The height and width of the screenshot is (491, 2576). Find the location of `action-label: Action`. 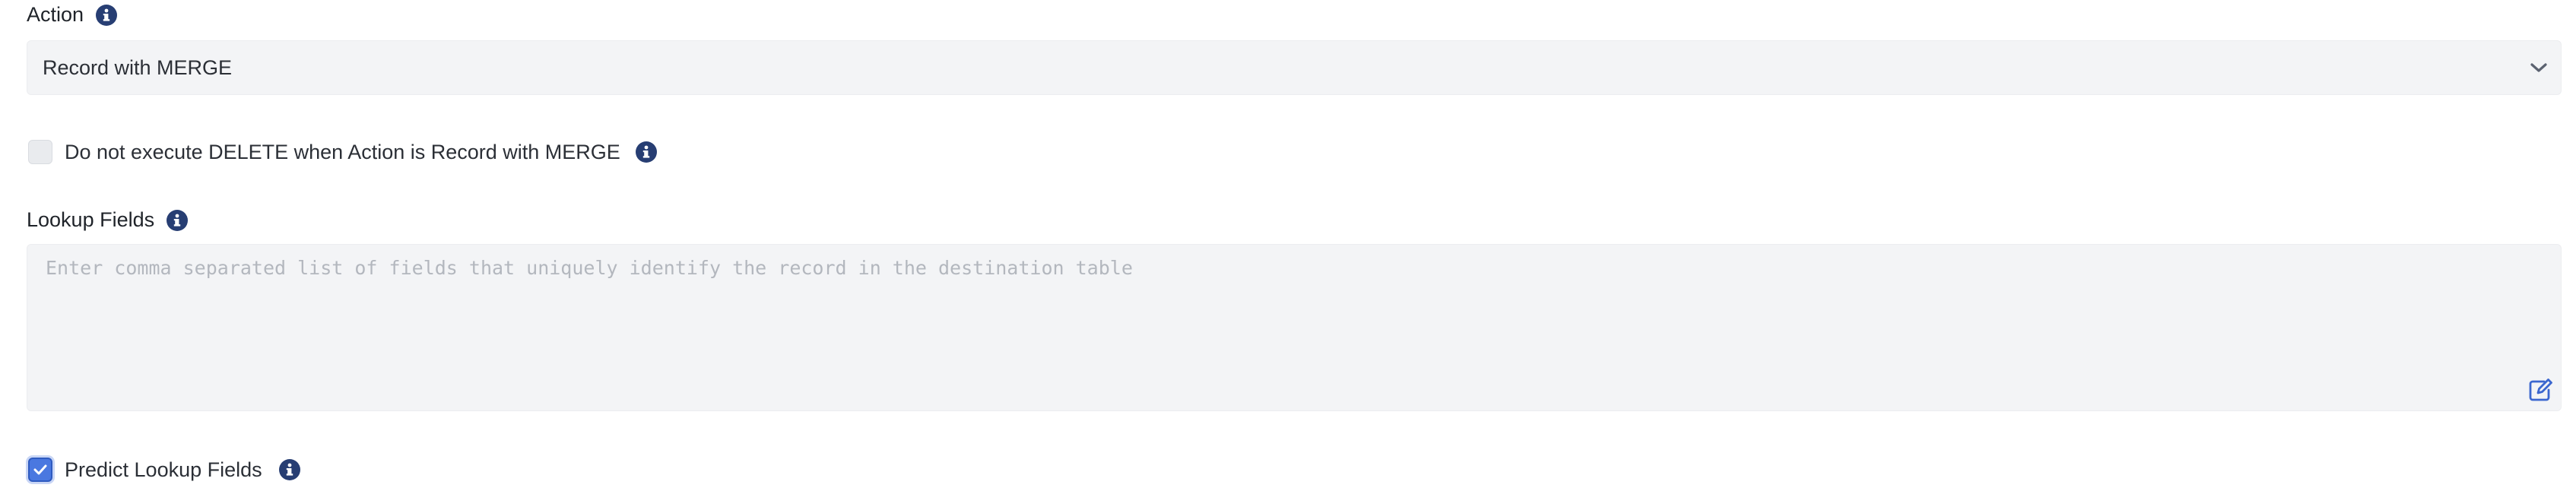

action-label: Action is located at coordinates (56, 14).